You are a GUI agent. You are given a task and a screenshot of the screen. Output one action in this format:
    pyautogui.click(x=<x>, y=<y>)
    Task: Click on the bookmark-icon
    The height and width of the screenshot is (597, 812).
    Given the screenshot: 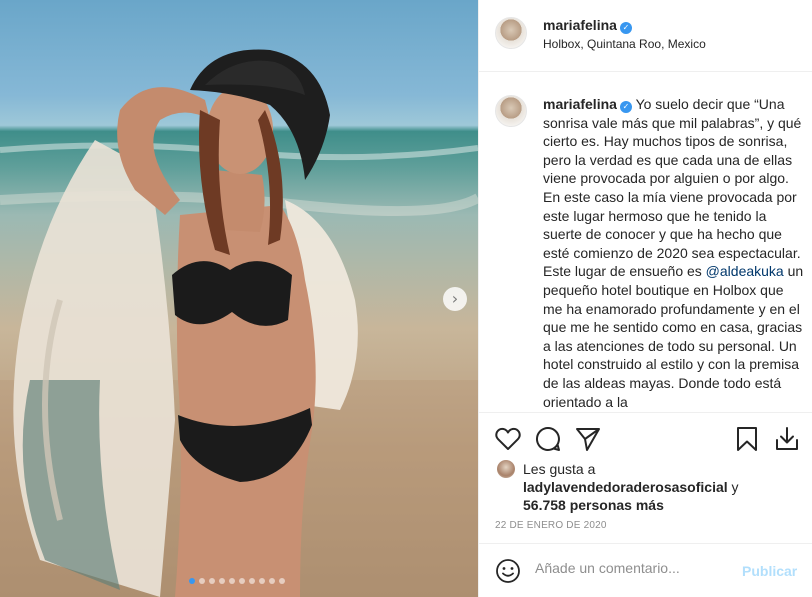 What is the action you would take?
    pyautogui.click(x=747, y=439)
    